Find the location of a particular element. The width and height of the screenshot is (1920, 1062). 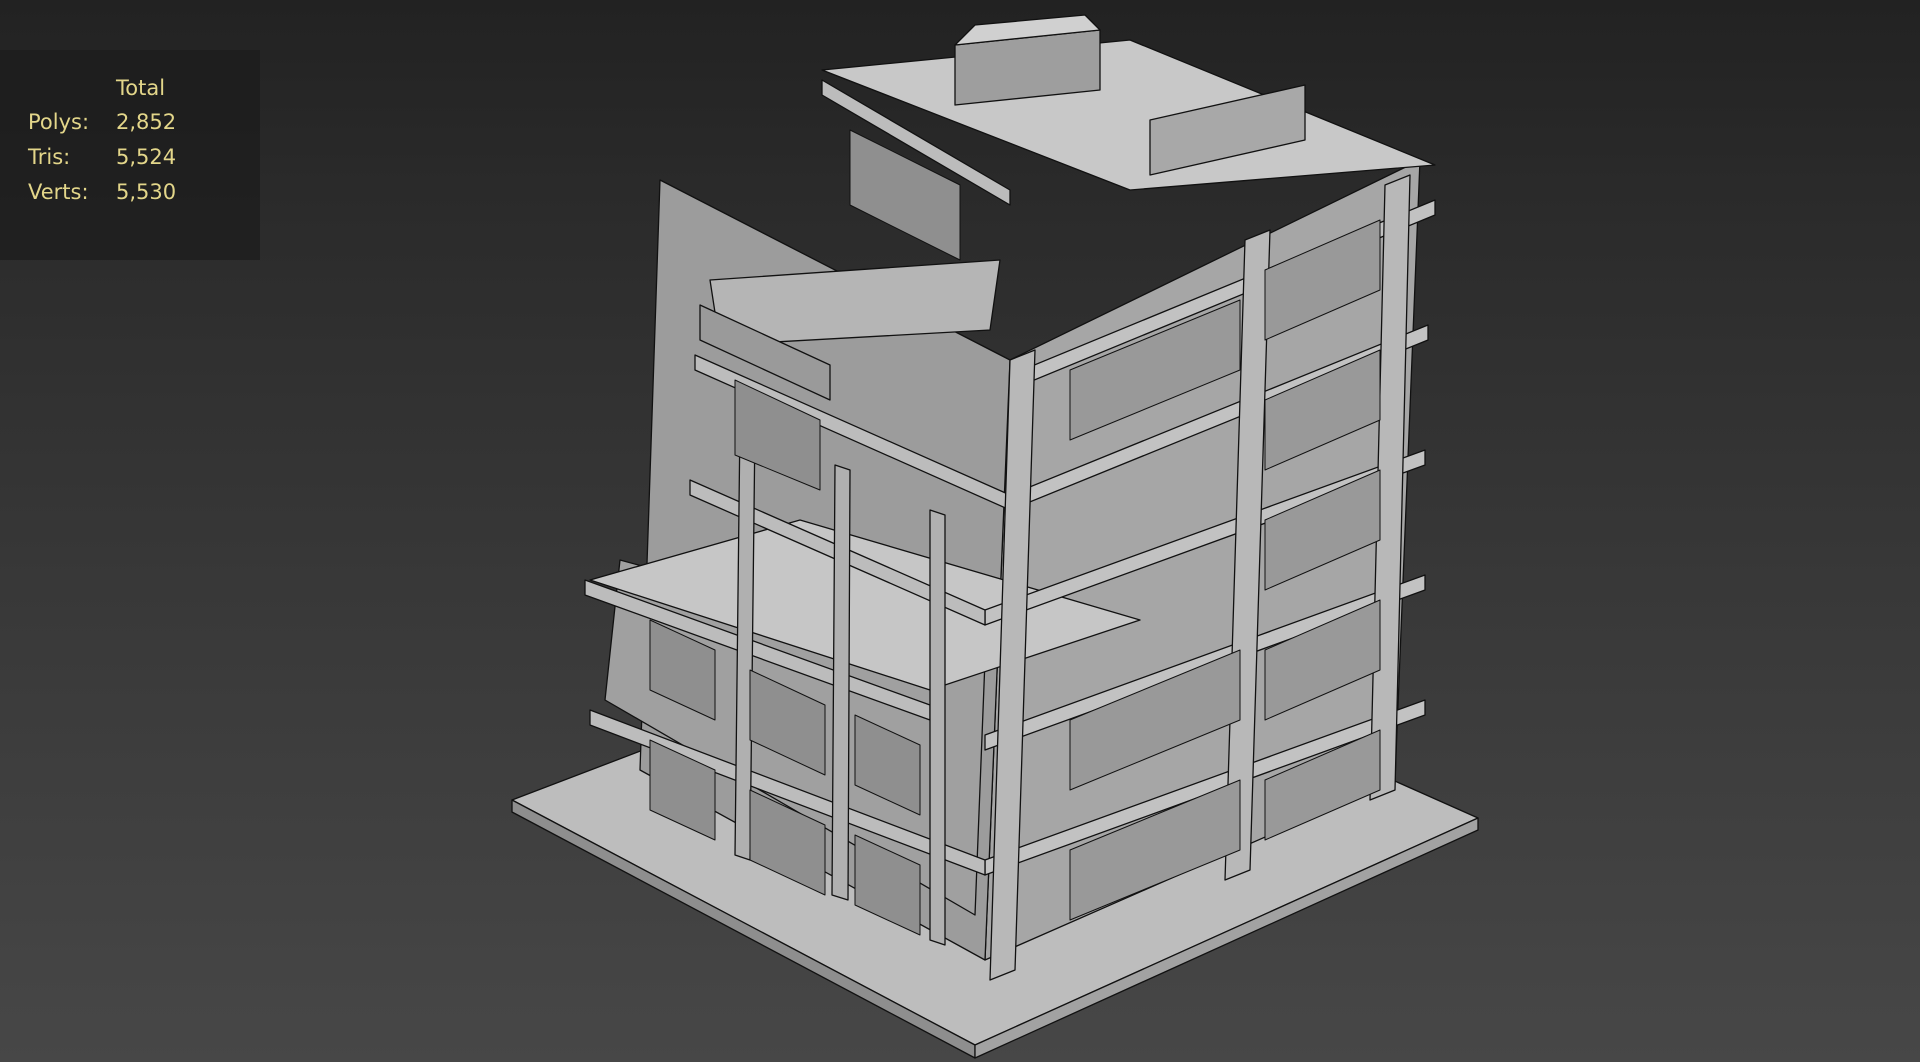

stat-value: 5,530 is located at coordinates (146, 192).